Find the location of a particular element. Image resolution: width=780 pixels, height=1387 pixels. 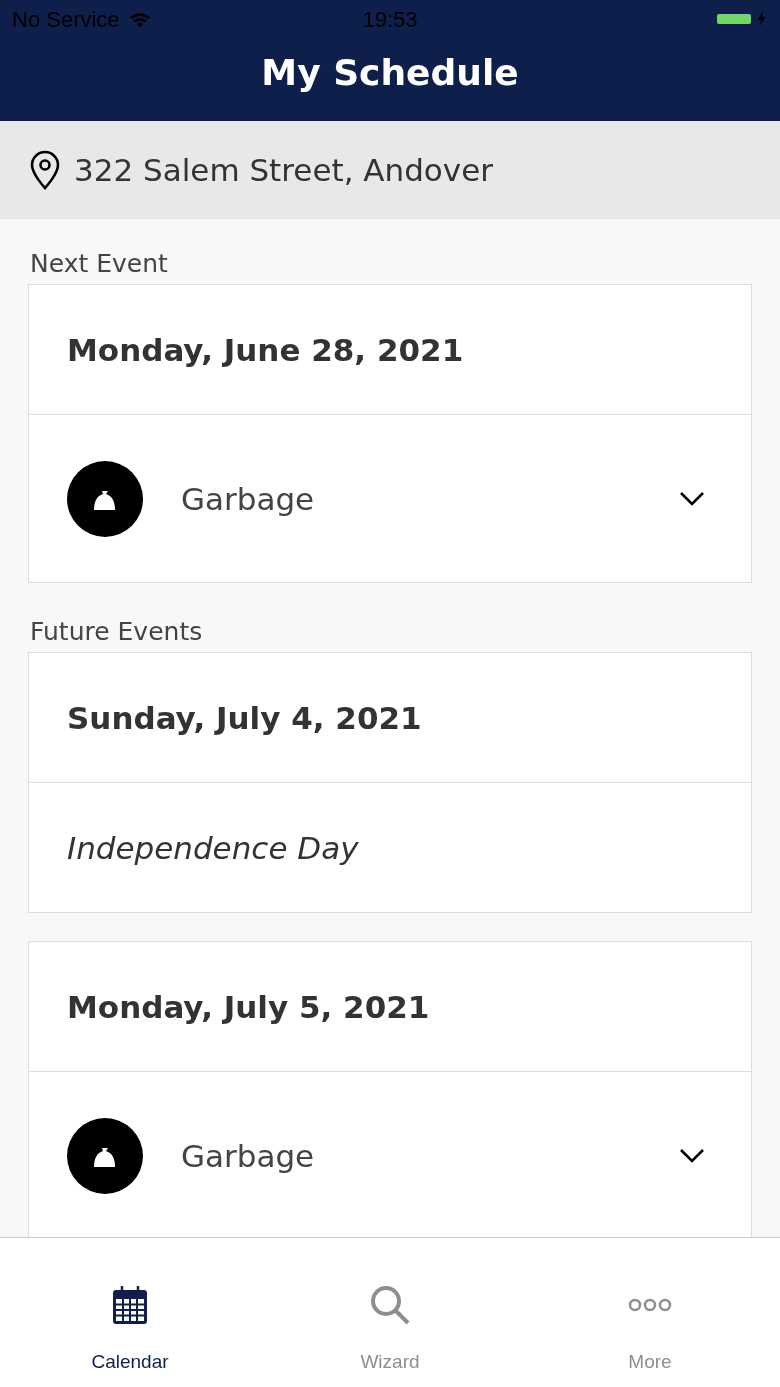

holiday-label: Independence Day is located at coordinates (213, 847).